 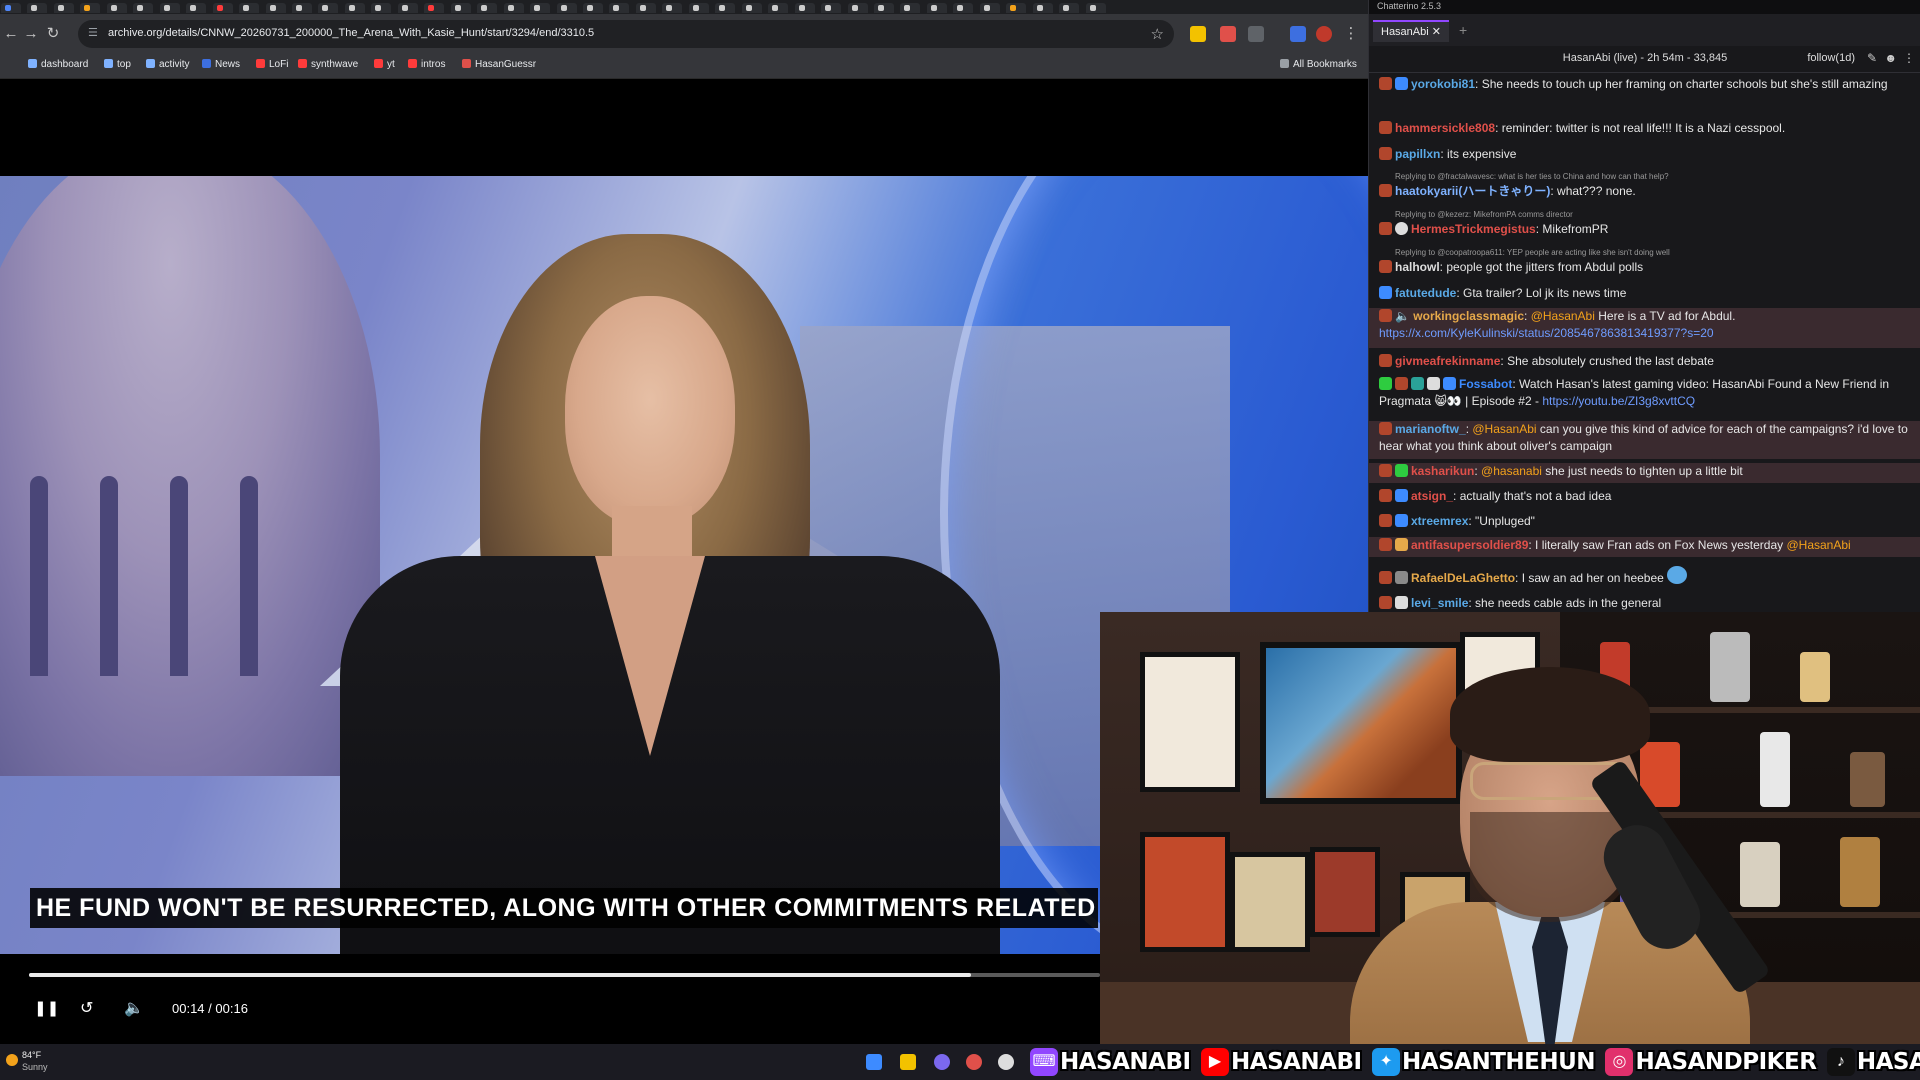 I want to click on bookmark-item: HasanGuessr, so click(x=499, y=64).